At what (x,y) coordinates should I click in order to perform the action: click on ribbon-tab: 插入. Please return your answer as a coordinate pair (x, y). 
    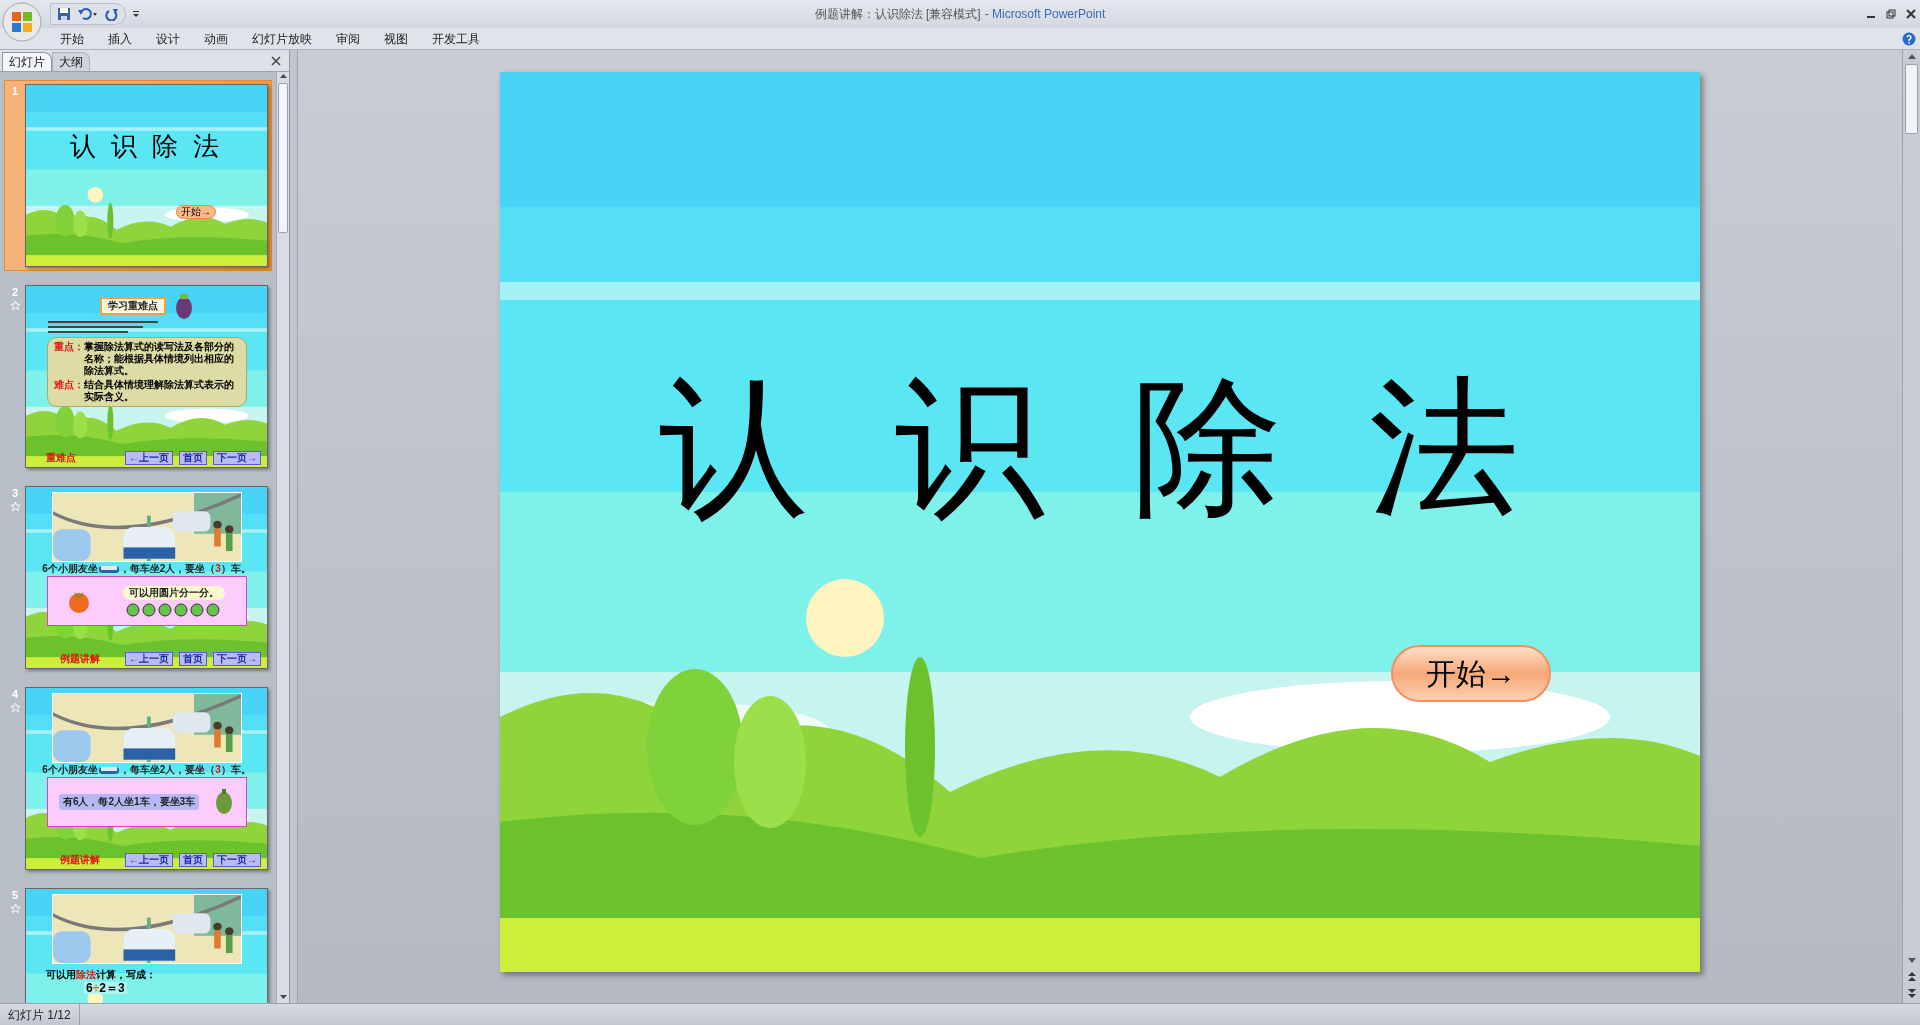
    Looking at the image, I should click on (120, 38).